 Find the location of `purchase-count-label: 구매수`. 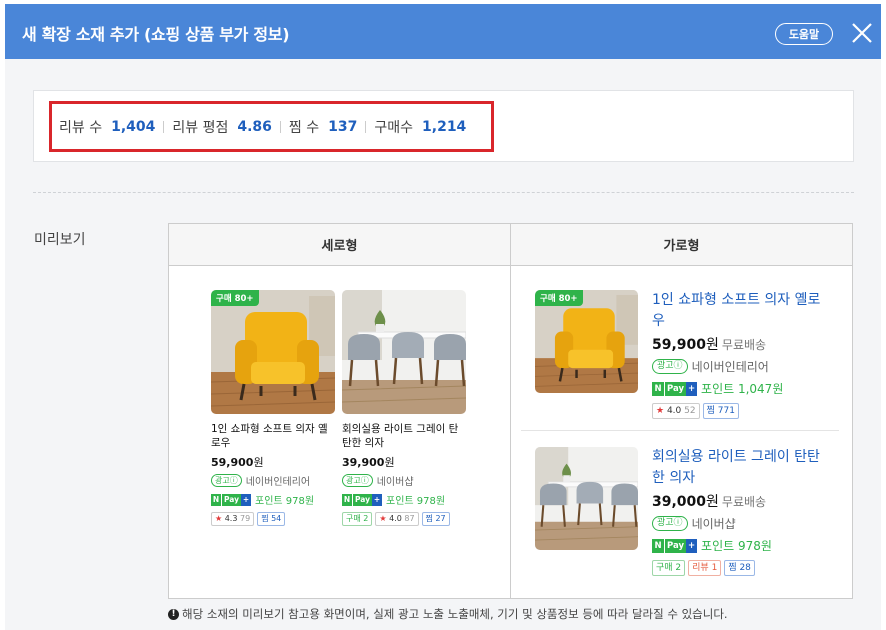

purchase-count-label: 구매수 is located at coordinates (394, 127).